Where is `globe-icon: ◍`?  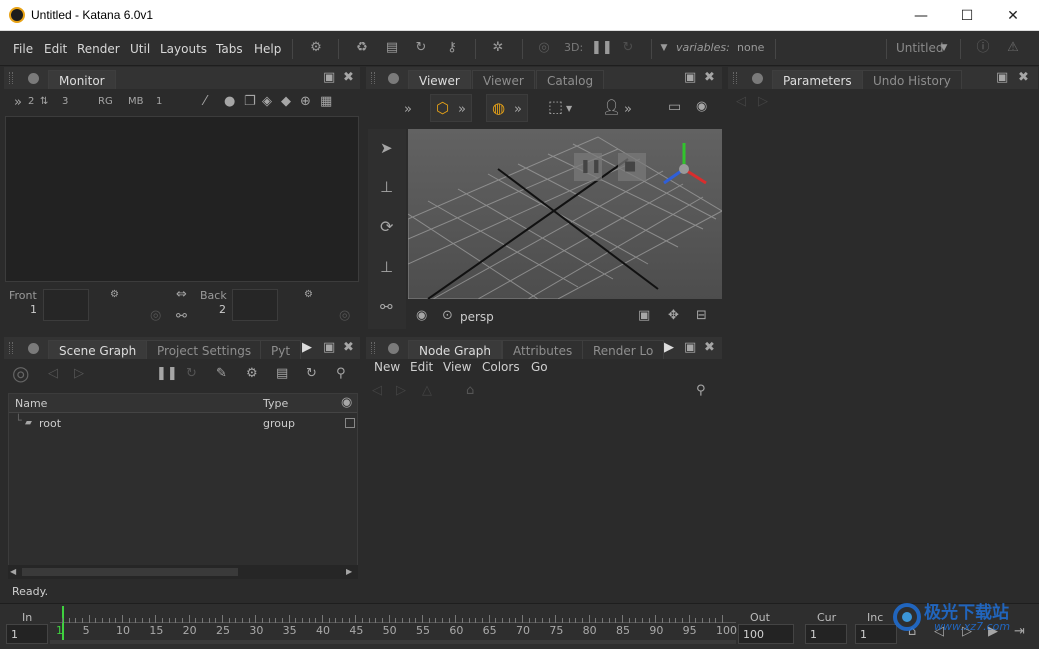 globe-icon: ◍ is located at coordinates (498, 108).